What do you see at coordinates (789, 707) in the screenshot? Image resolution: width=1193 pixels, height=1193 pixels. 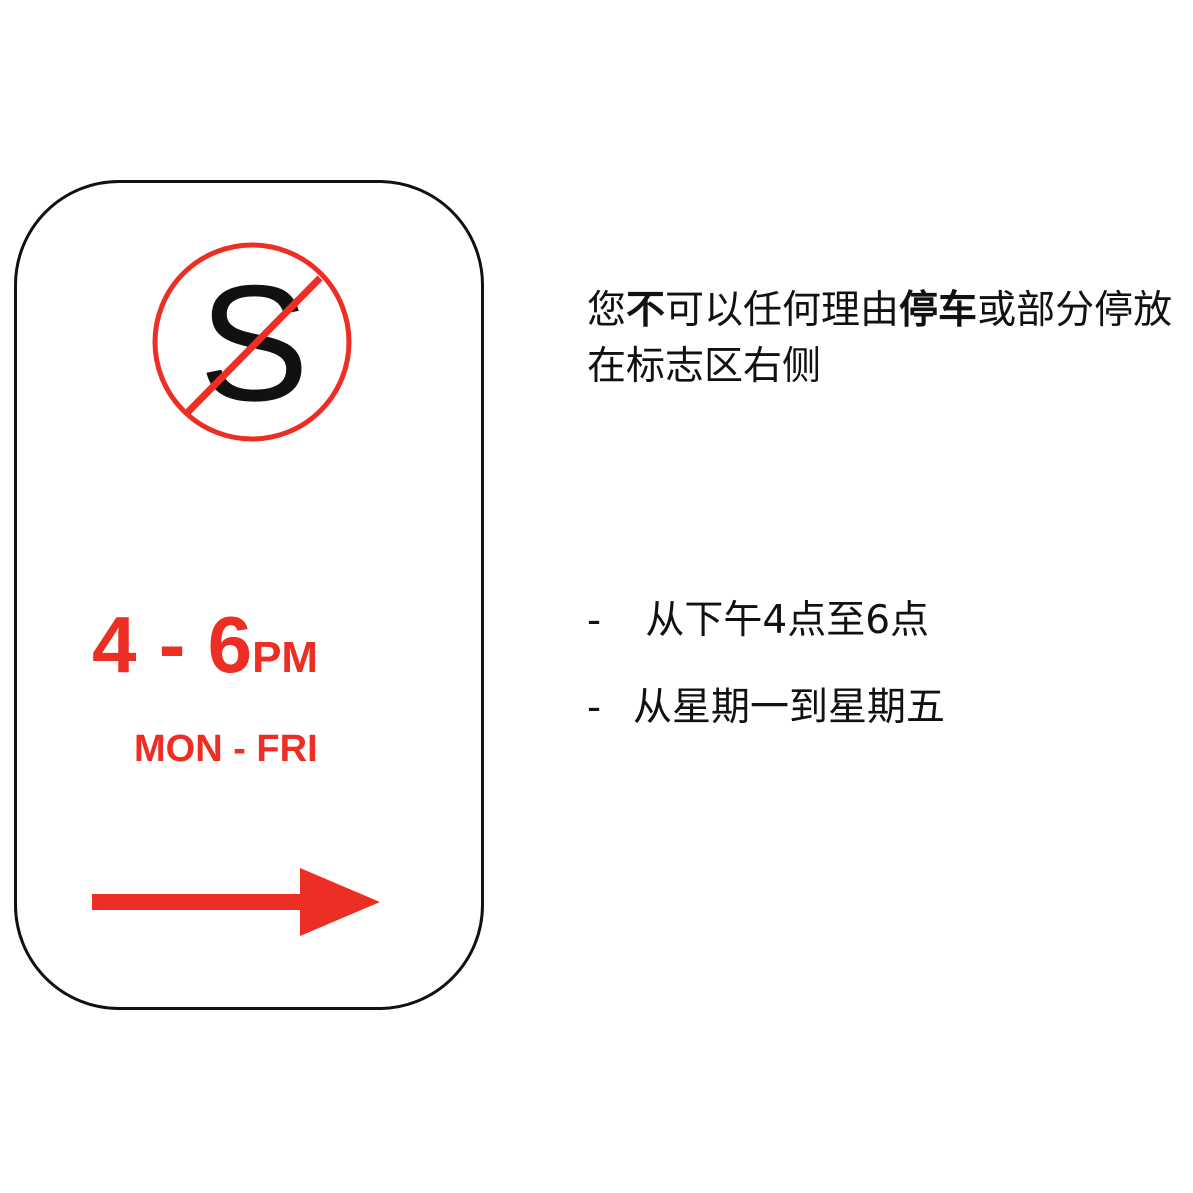 I see `bullet-text: 从星期一到星期五` at bounding box center [789, 707].